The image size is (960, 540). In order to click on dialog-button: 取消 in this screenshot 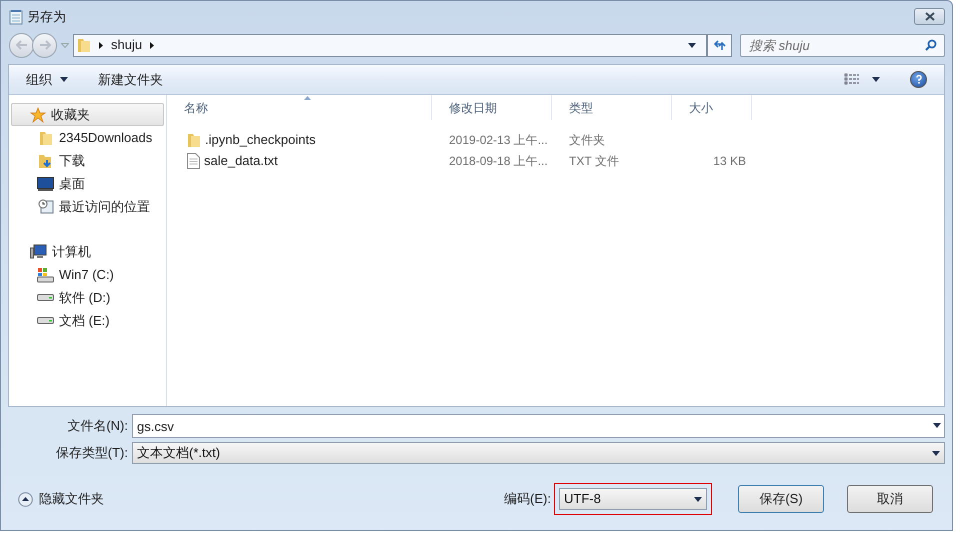, I will do `click(890, 499)`.